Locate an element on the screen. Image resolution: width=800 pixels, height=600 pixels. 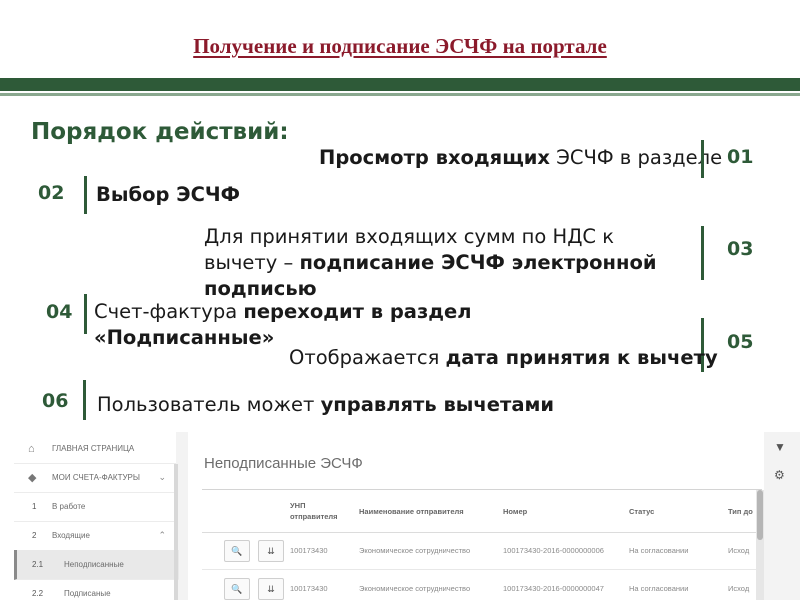
cell-number: 100173430-2016-0000000006 is located at coordinates (553, 550).